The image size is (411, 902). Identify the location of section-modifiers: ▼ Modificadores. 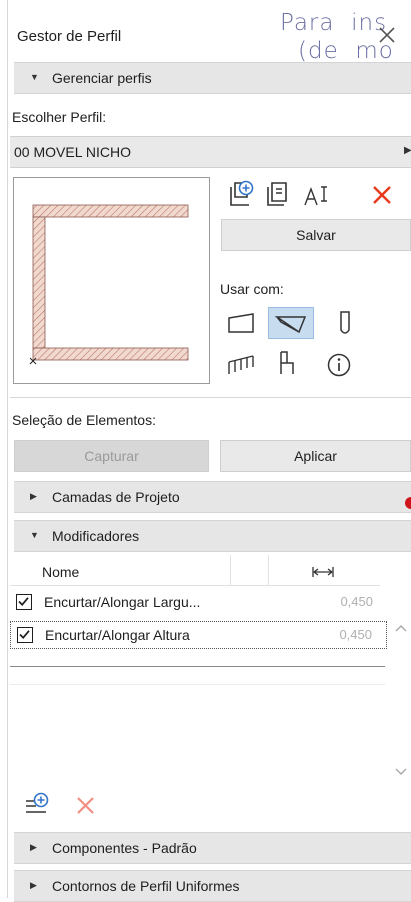
(212, 536).